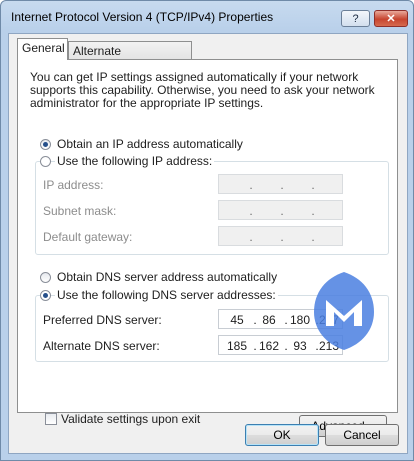 Image resolution: width=414 pixels, height=461 pixels. What do you see at coordinates (42, 49) in the screenshot?
I see `tab-general: General` at bounding box center [42, 49].